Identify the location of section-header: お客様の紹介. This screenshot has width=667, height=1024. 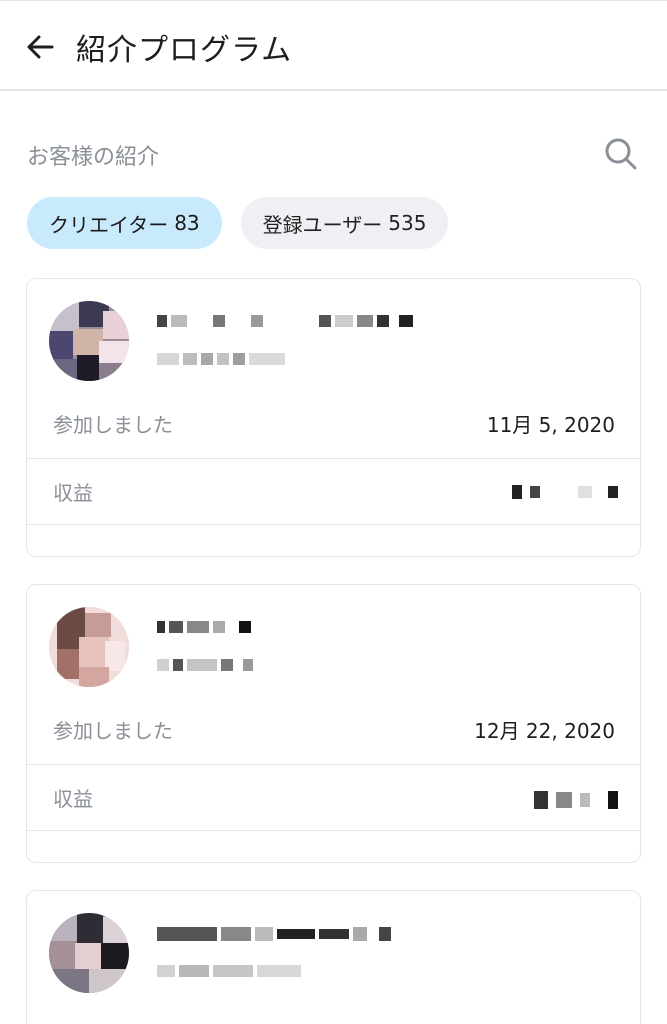
(333, 154).